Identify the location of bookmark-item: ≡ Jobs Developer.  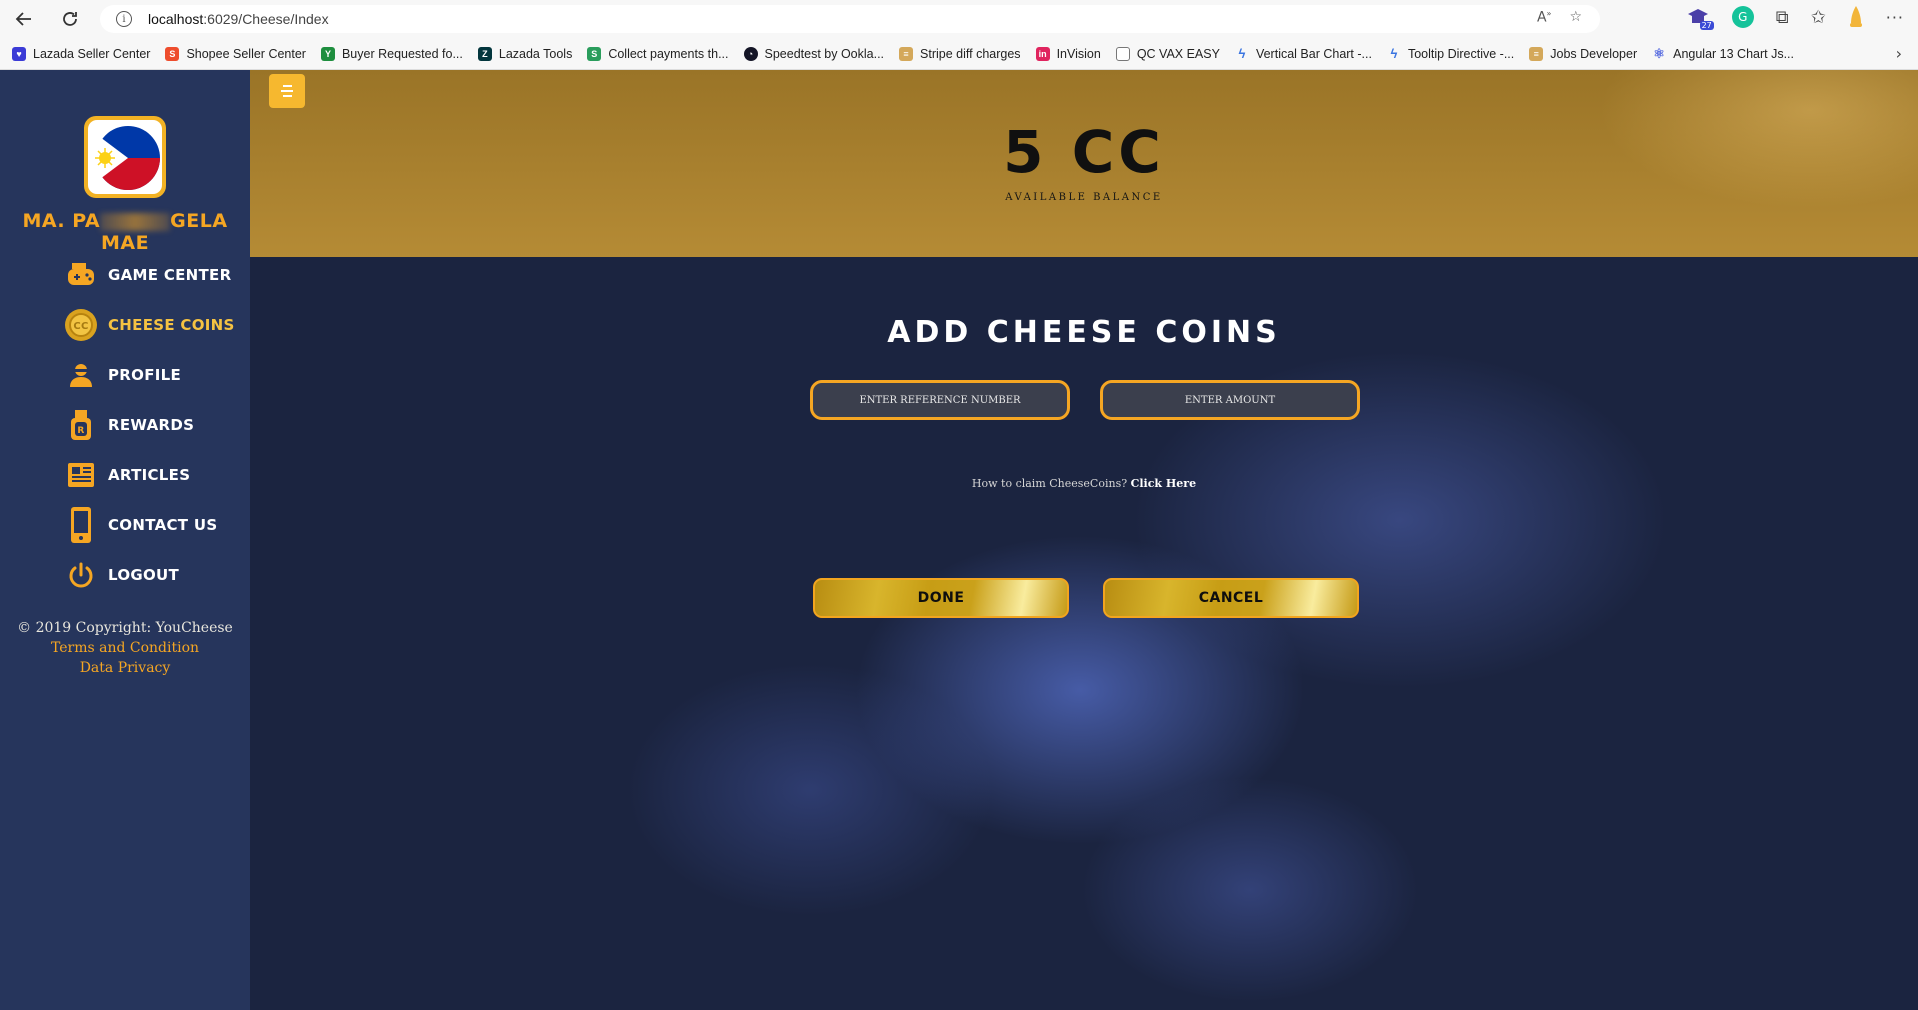
(1583, 53).